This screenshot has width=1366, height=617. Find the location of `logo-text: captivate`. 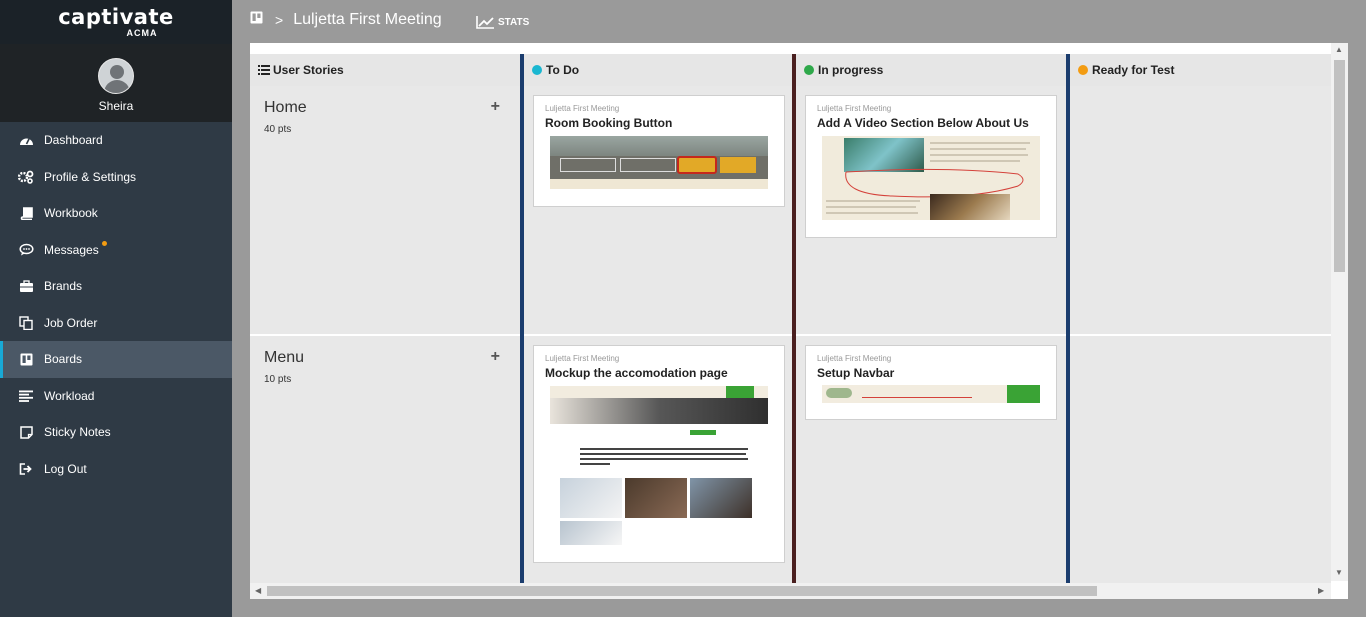

logo-text: captivate is located at coordinates (116, 17).